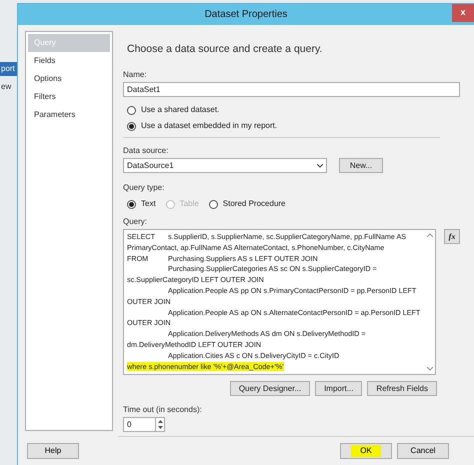 Image resolution: width=474 pixels, height=465 pixels. Describe the element at coordinates (225, 165) in the screenshot. I see `data-source-dropdown: DataSource1` at that location.